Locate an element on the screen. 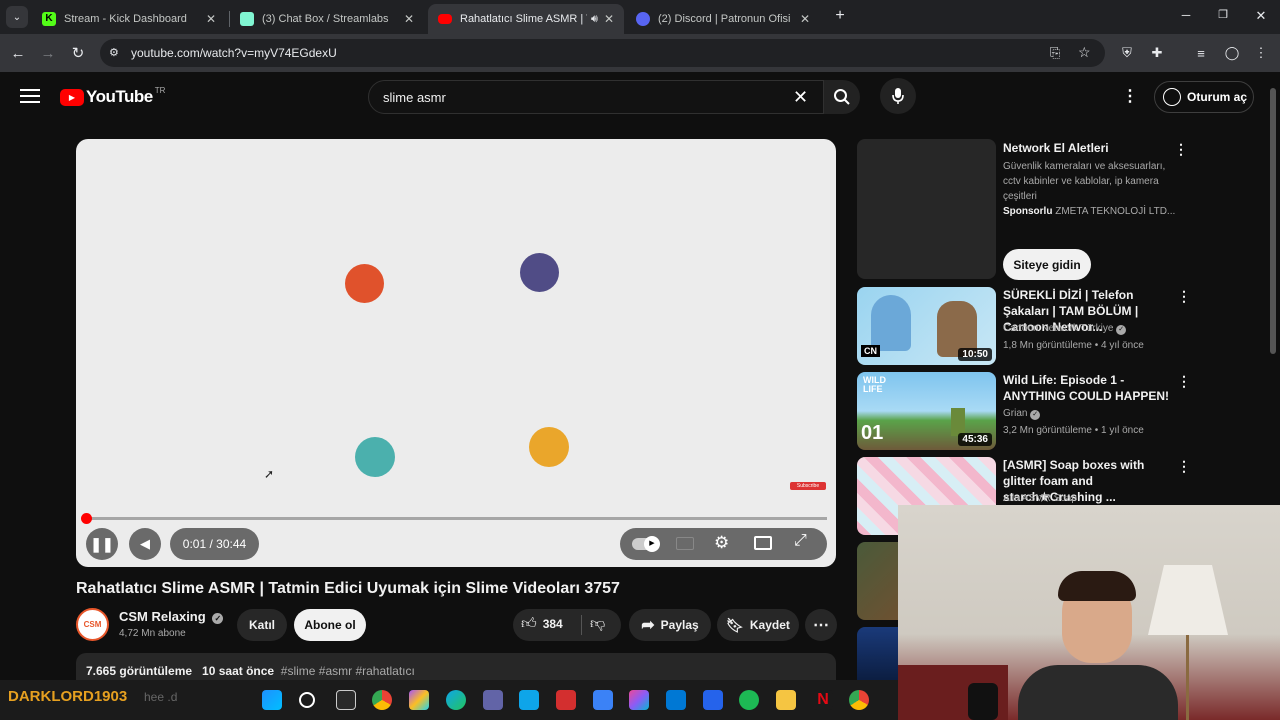  subscribe-button: Abone ol is located at coordinates (330, 625).